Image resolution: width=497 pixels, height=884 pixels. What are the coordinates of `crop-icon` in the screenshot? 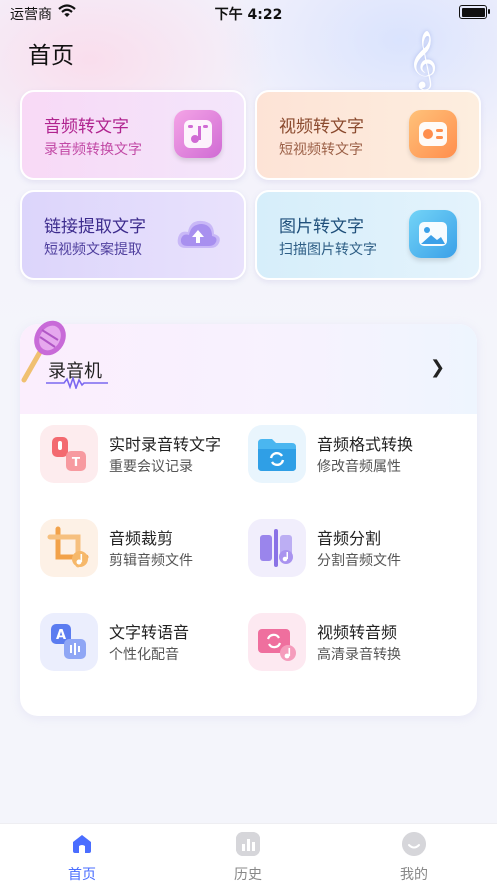 It's located at (69, 548).